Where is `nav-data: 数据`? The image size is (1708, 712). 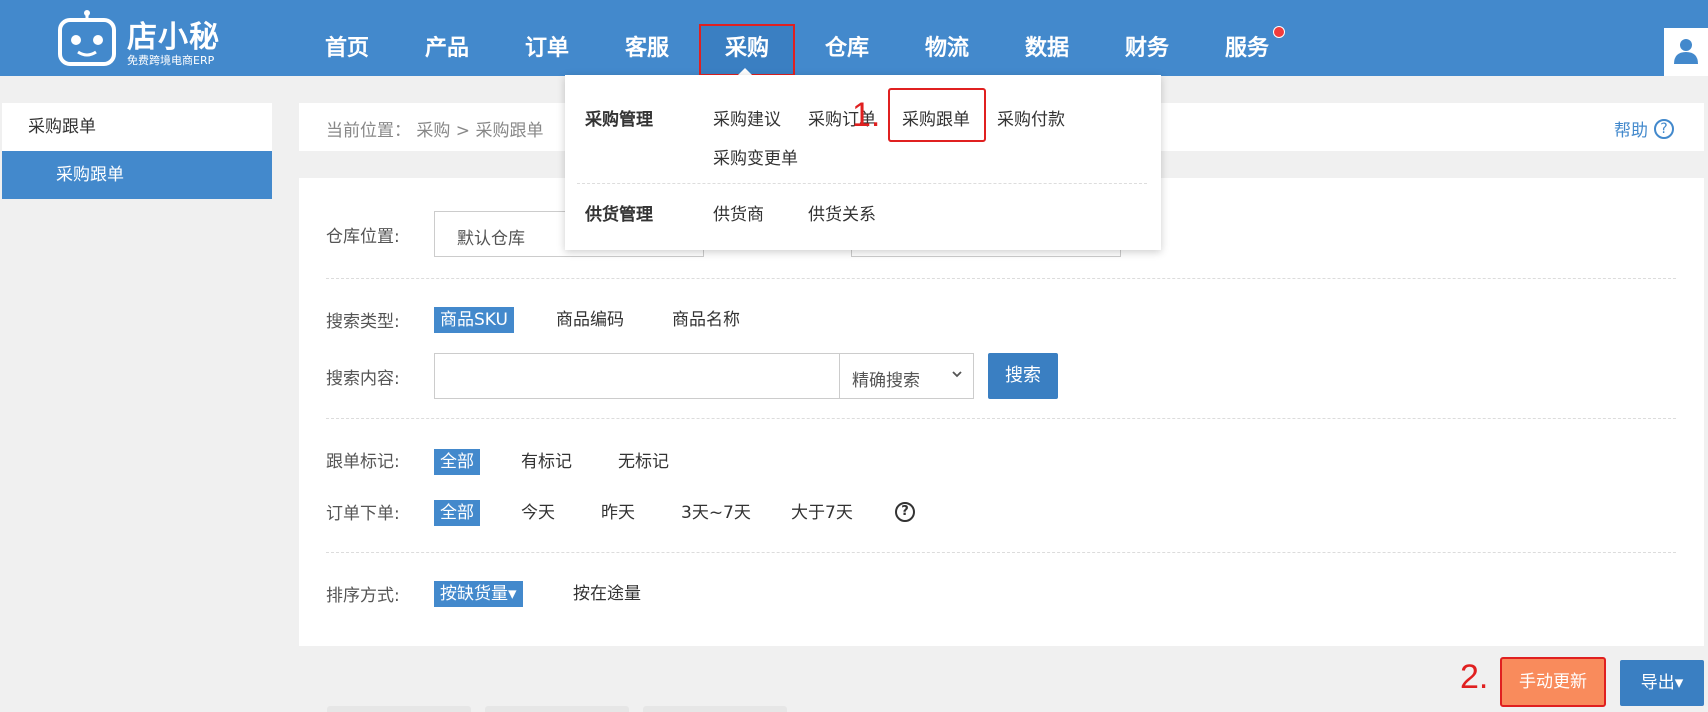
nav-data: 数据 is located at coordinates (1047, 38).